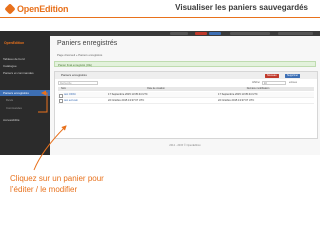 The width and height of the screenshot is (320, 240). I want to click on arrow-to-cart-link-icon, so click(50, 148).